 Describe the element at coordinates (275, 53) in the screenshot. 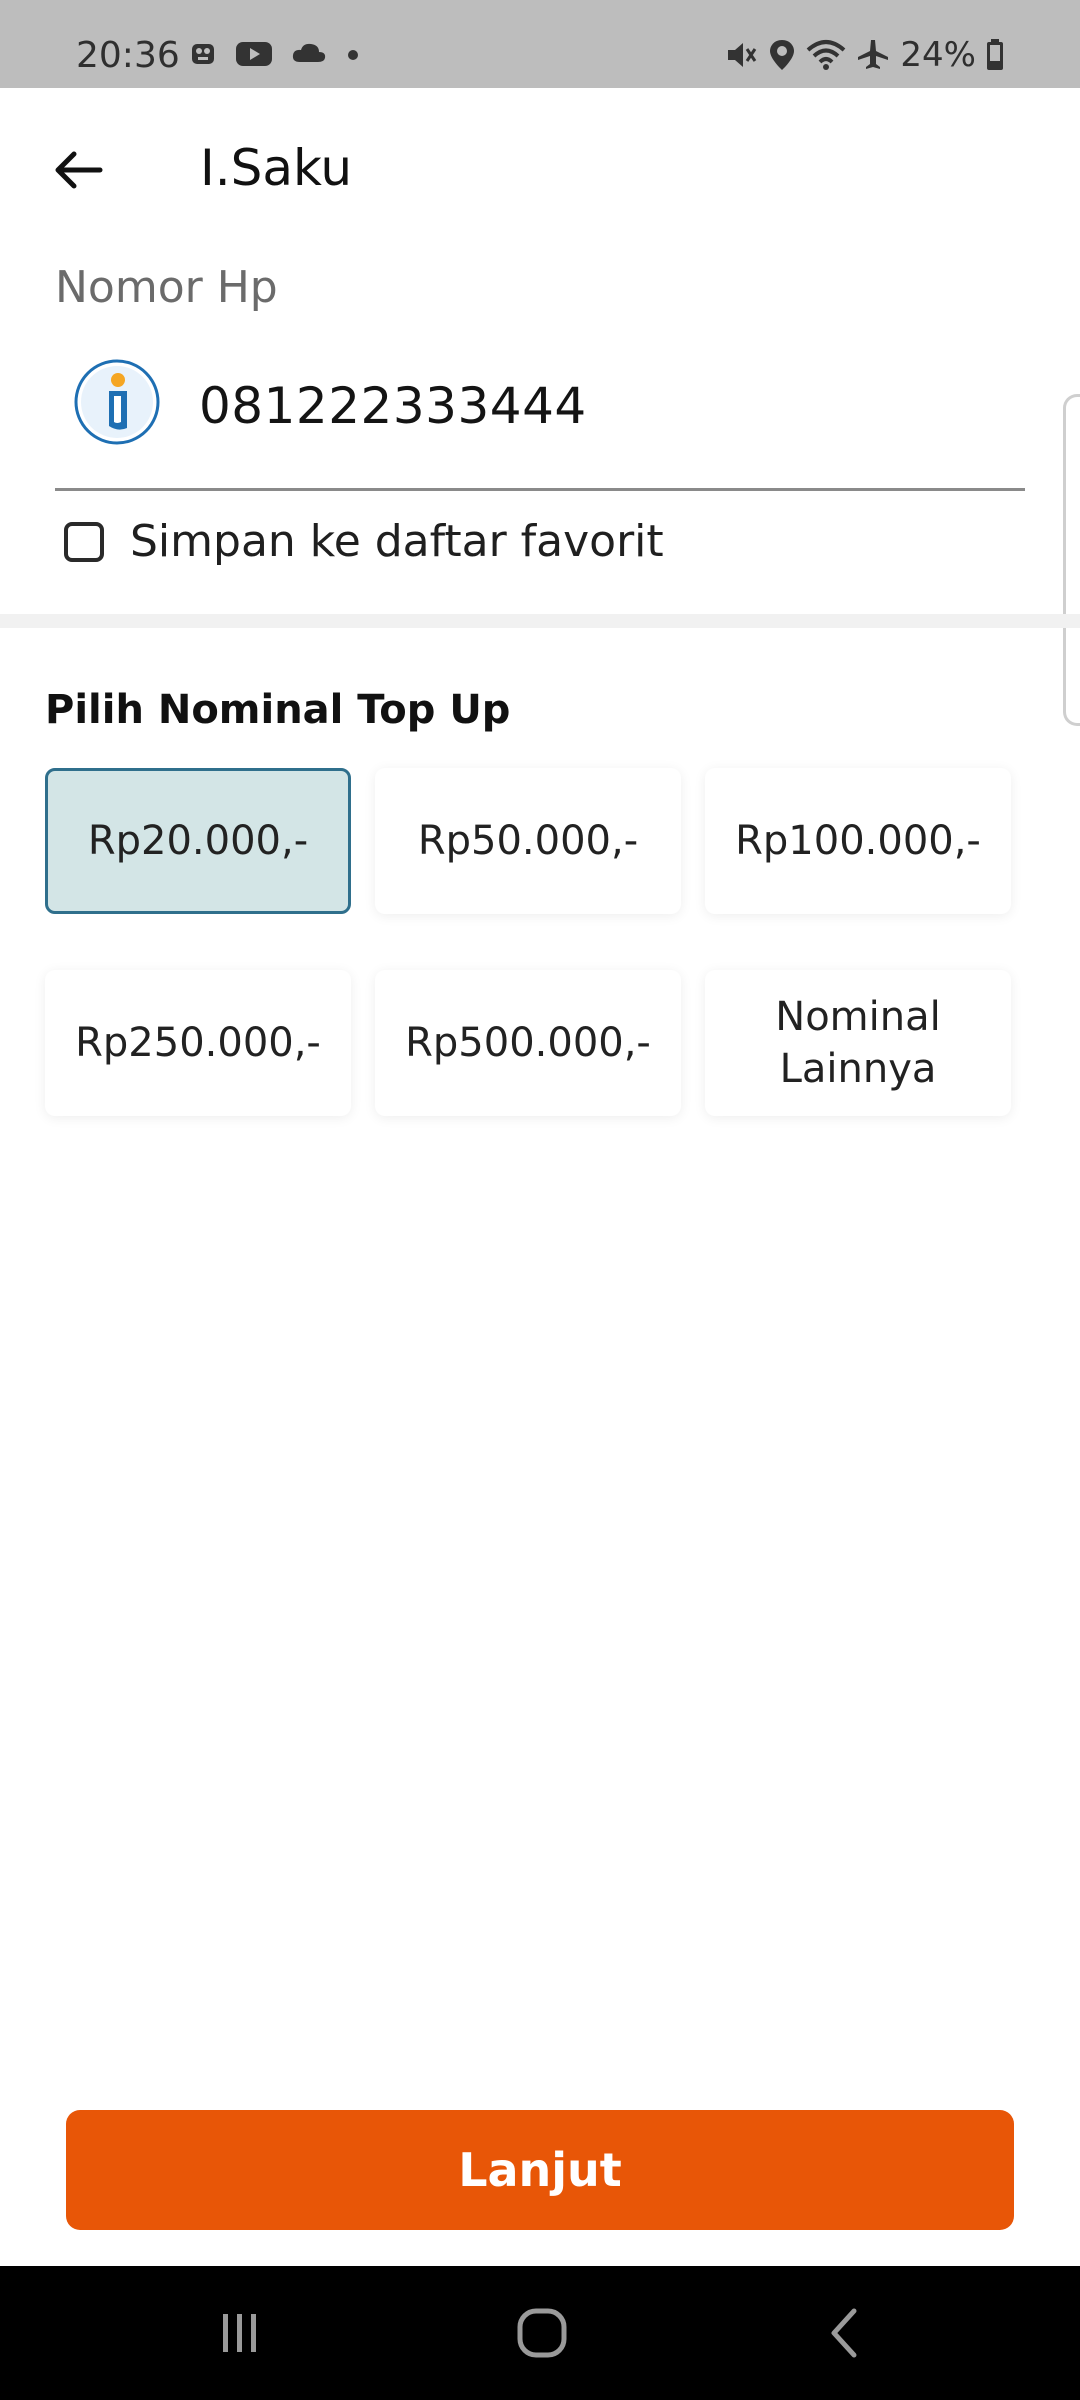

I see `status-notification-icons` at that location.